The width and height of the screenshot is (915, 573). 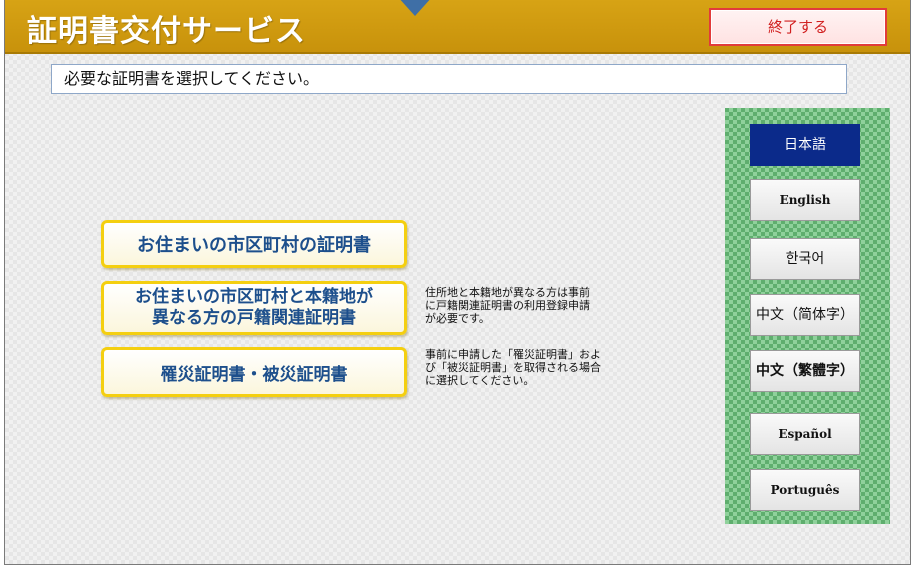 What do you see at coordinates (254, 372) in the screenshot?
I see `disaster-certificate-button: 罹災証明書・被災証明書` at bounding box center [254, 372].